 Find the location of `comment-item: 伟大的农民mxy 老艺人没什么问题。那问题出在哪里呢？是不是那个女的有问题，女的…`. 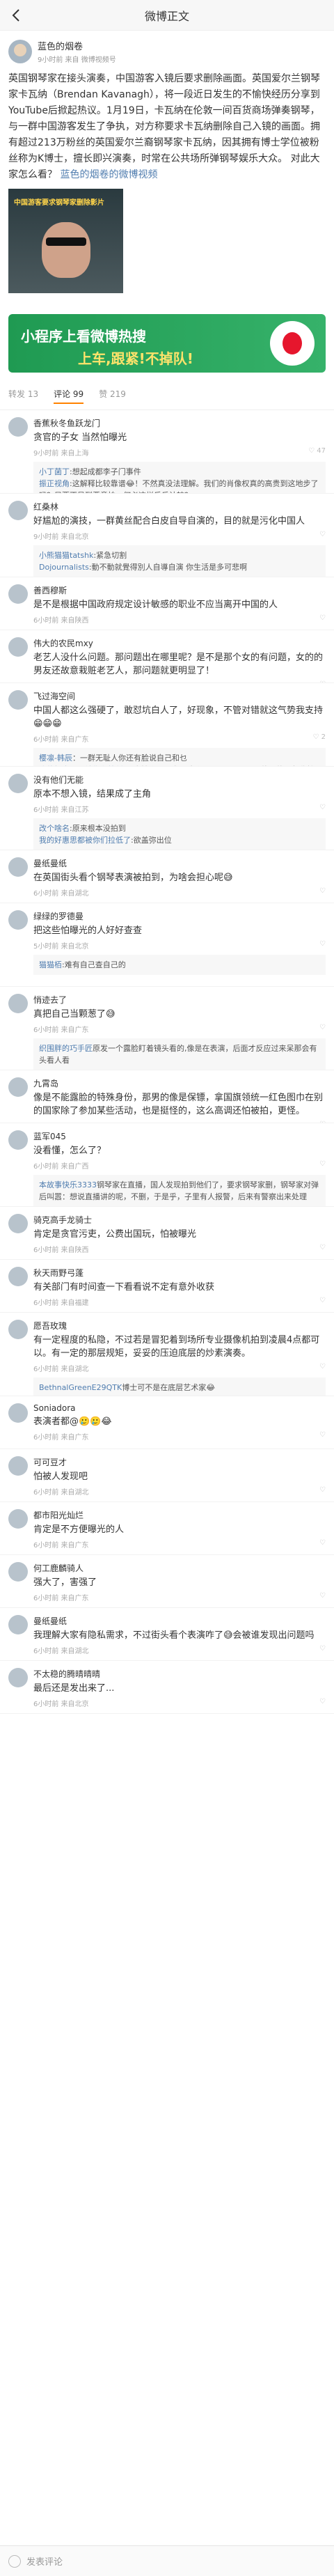

comment-item: 伟大的农民mxy 老艺人没什么问题。那问题出在哪里呢？是不是那个女的有问题，女的… is located at coordinates (167, 656).